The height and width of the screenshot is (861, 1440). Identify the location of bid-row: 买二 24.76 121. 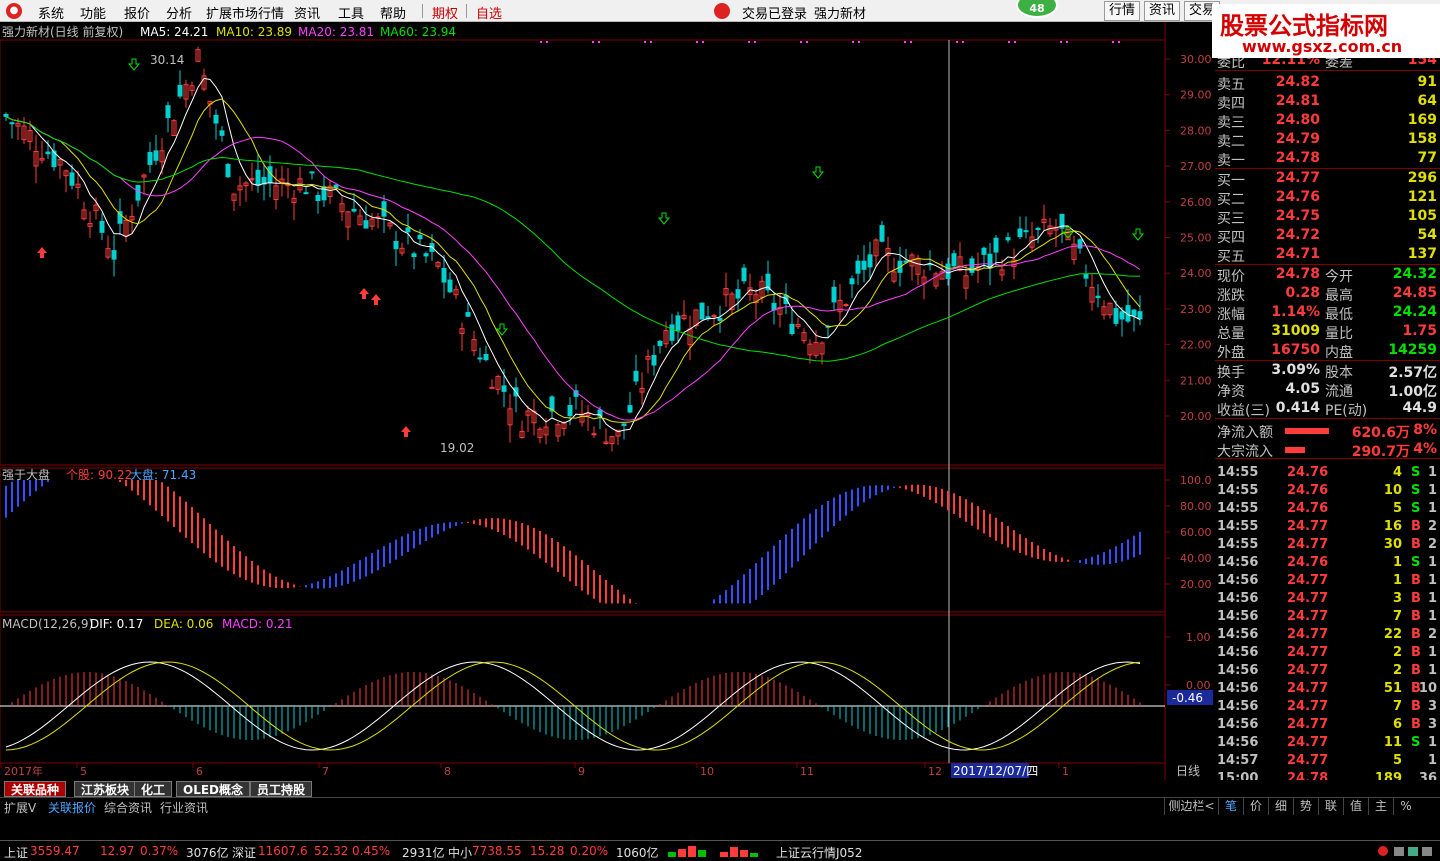
(1327, 198).